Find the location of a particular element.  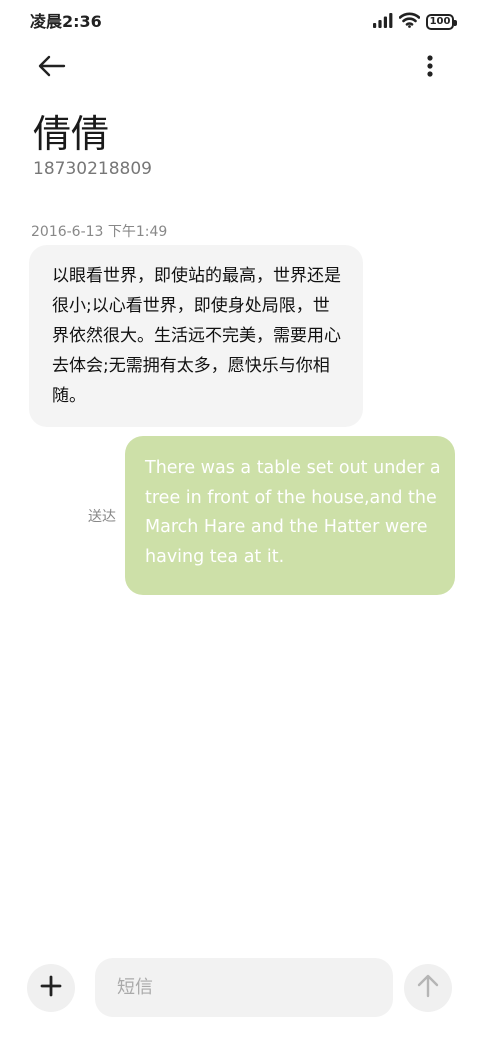

status-icons: 100 is located at coordinates (415, 22).